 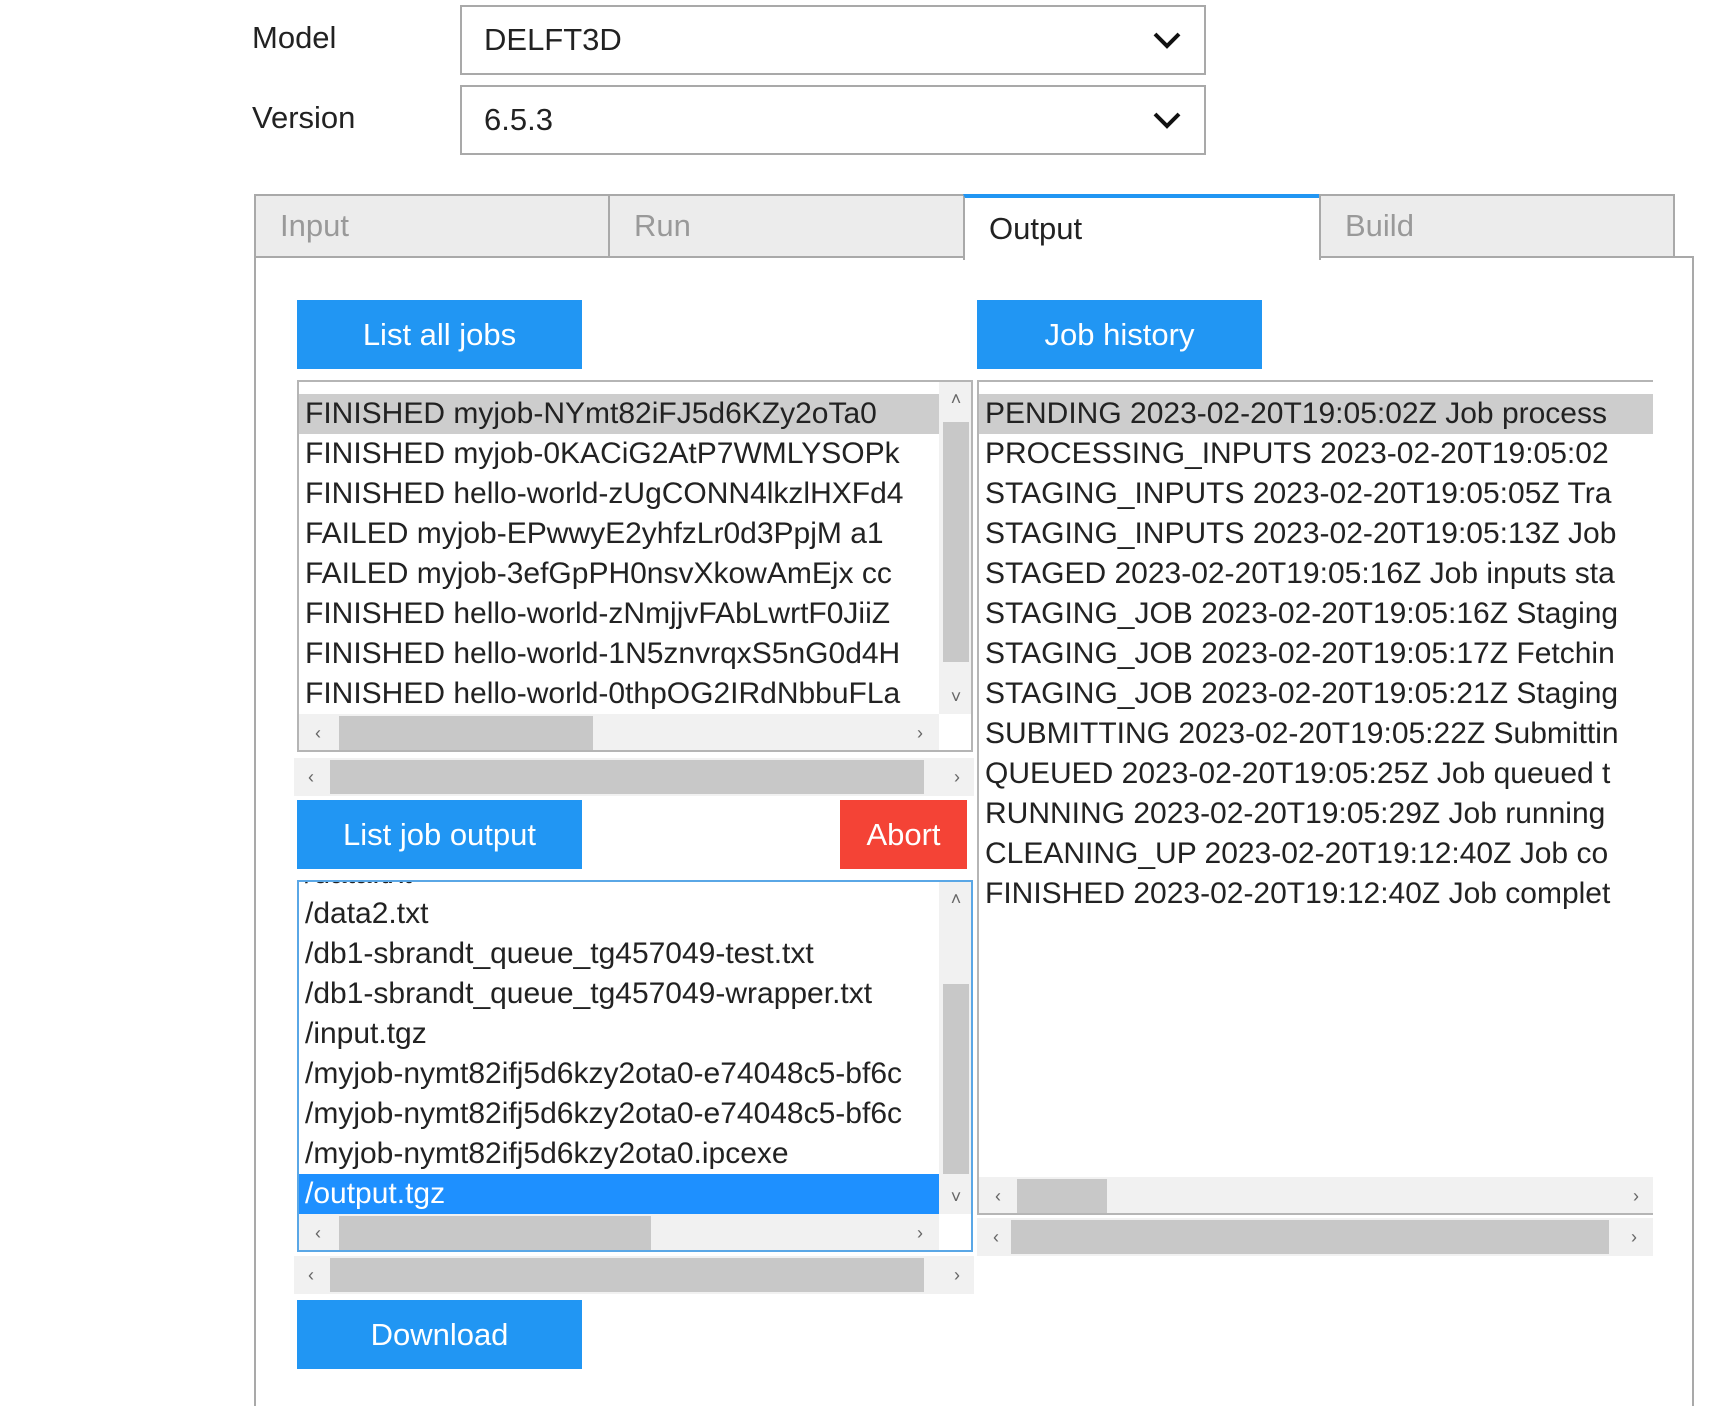 What do you see at coordinates (956, 1079) in the screenshot?
I see `outputs-vertical-thumb` at bounding box center [956, 1079].